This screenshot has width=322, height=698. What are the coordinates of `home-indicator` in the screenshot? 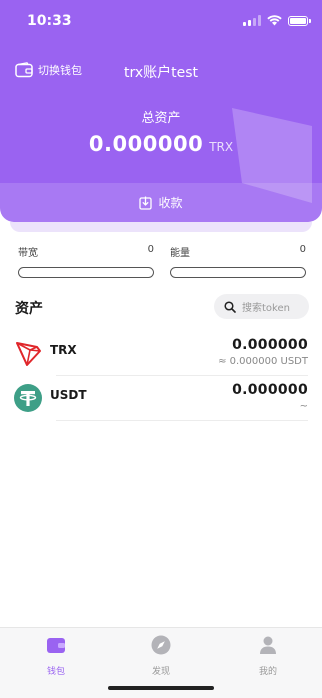 It's located at (161, 688).